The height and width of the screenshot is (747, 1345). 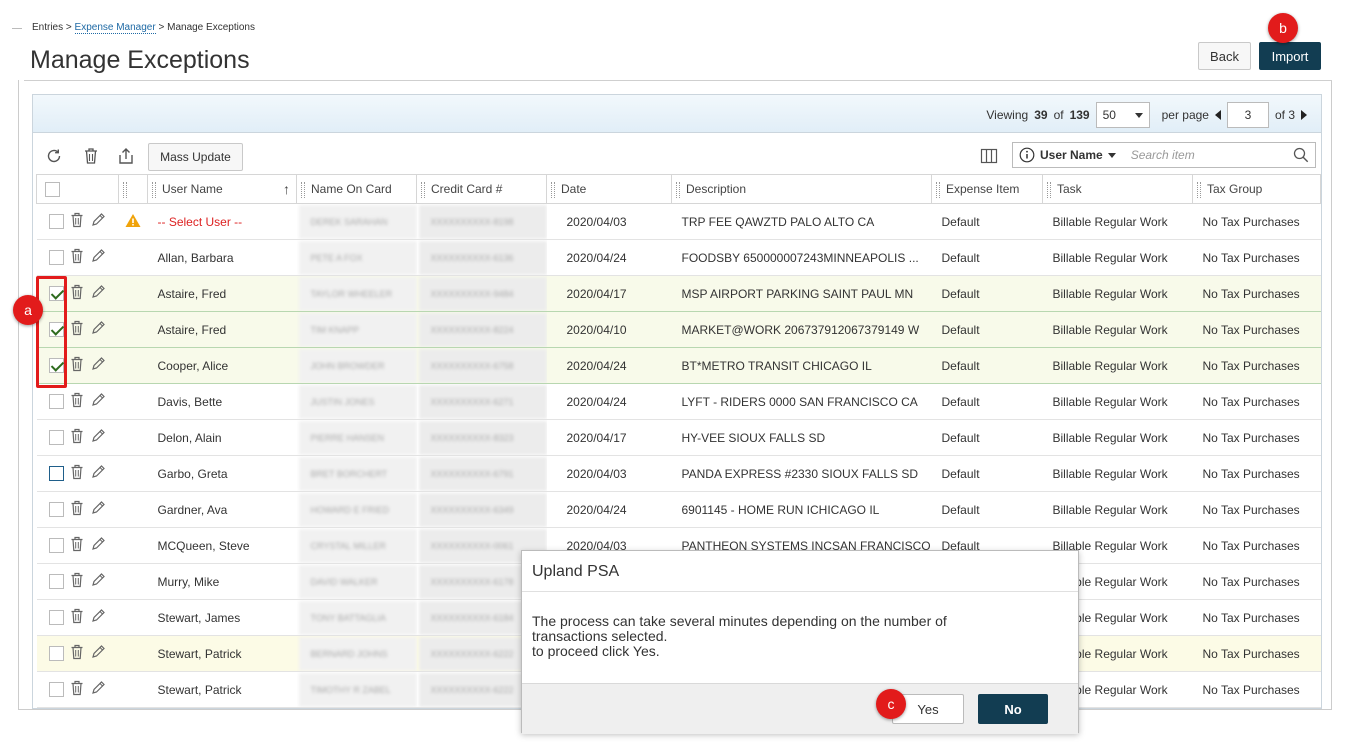 I want to click on info-icon, so click(x=1027, y=155).